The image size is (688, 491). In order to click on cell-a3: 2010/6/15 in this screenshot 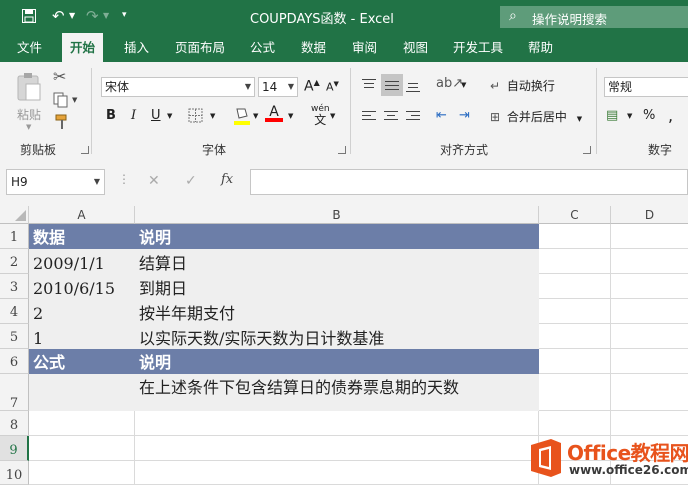, I will do `click(82, 286)`.